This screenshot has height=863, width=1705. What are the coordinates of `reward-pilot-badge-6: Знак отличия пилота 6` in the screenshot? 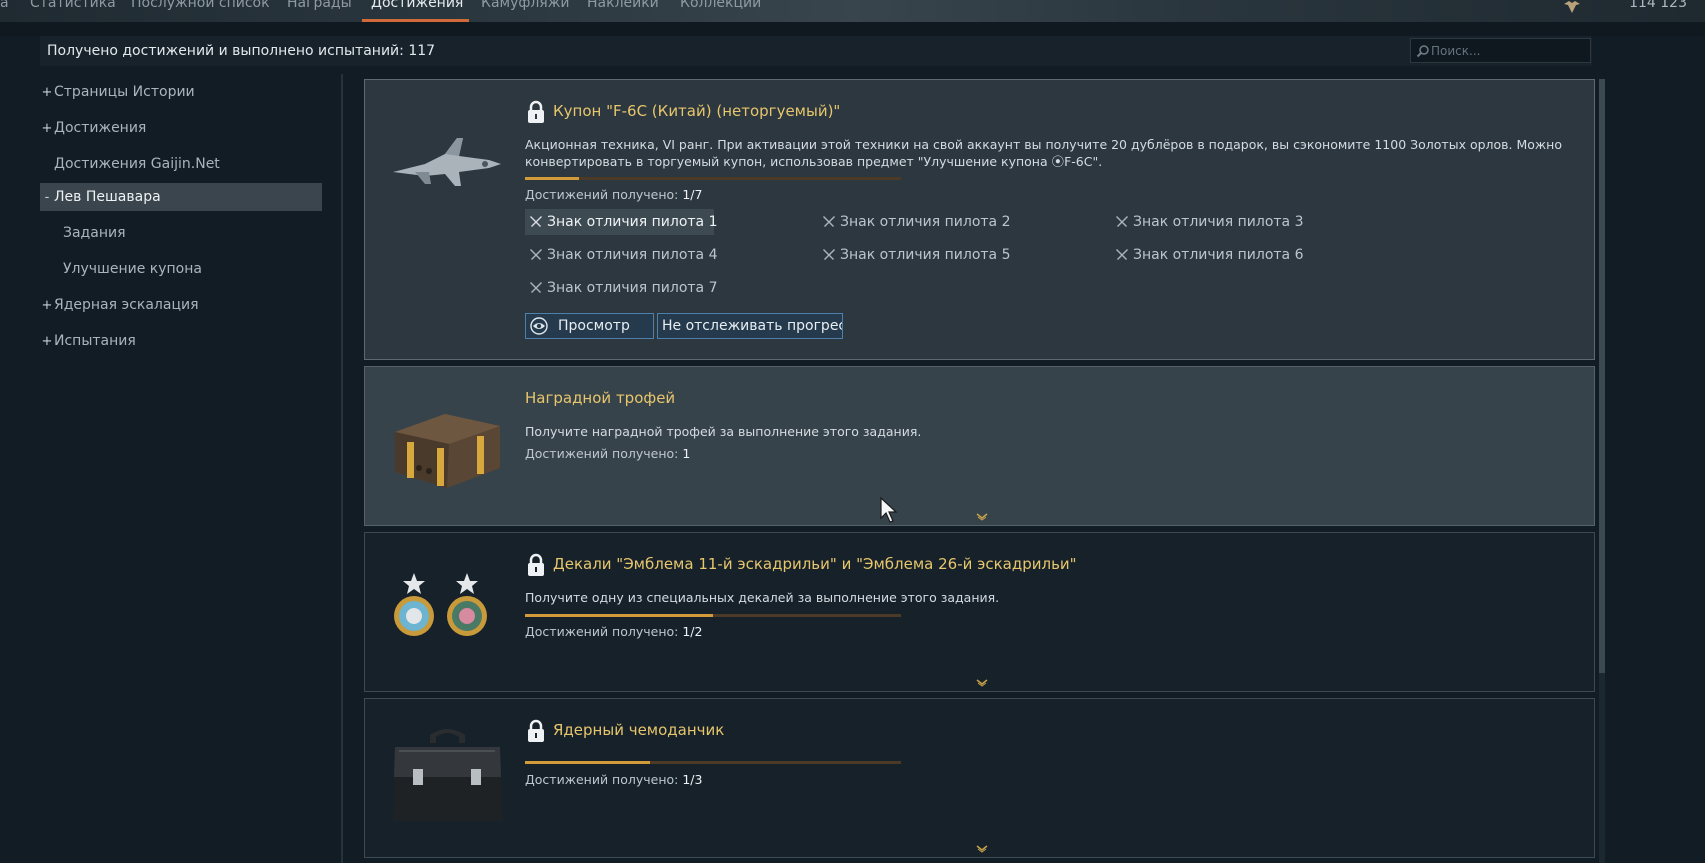 It's located at (1207, 255).